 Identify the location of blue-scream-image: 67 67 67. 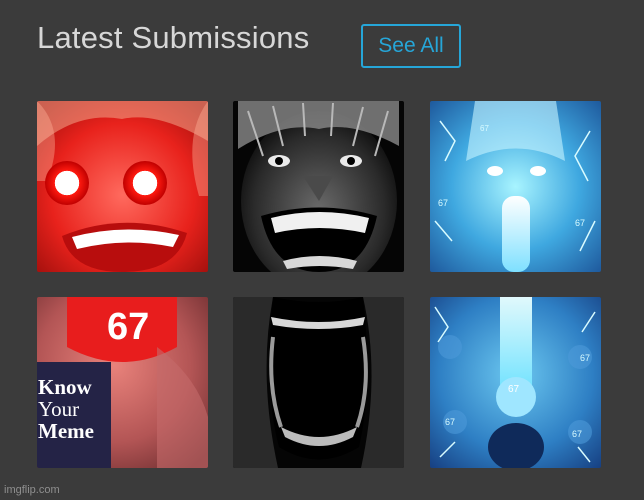
(515, 186).